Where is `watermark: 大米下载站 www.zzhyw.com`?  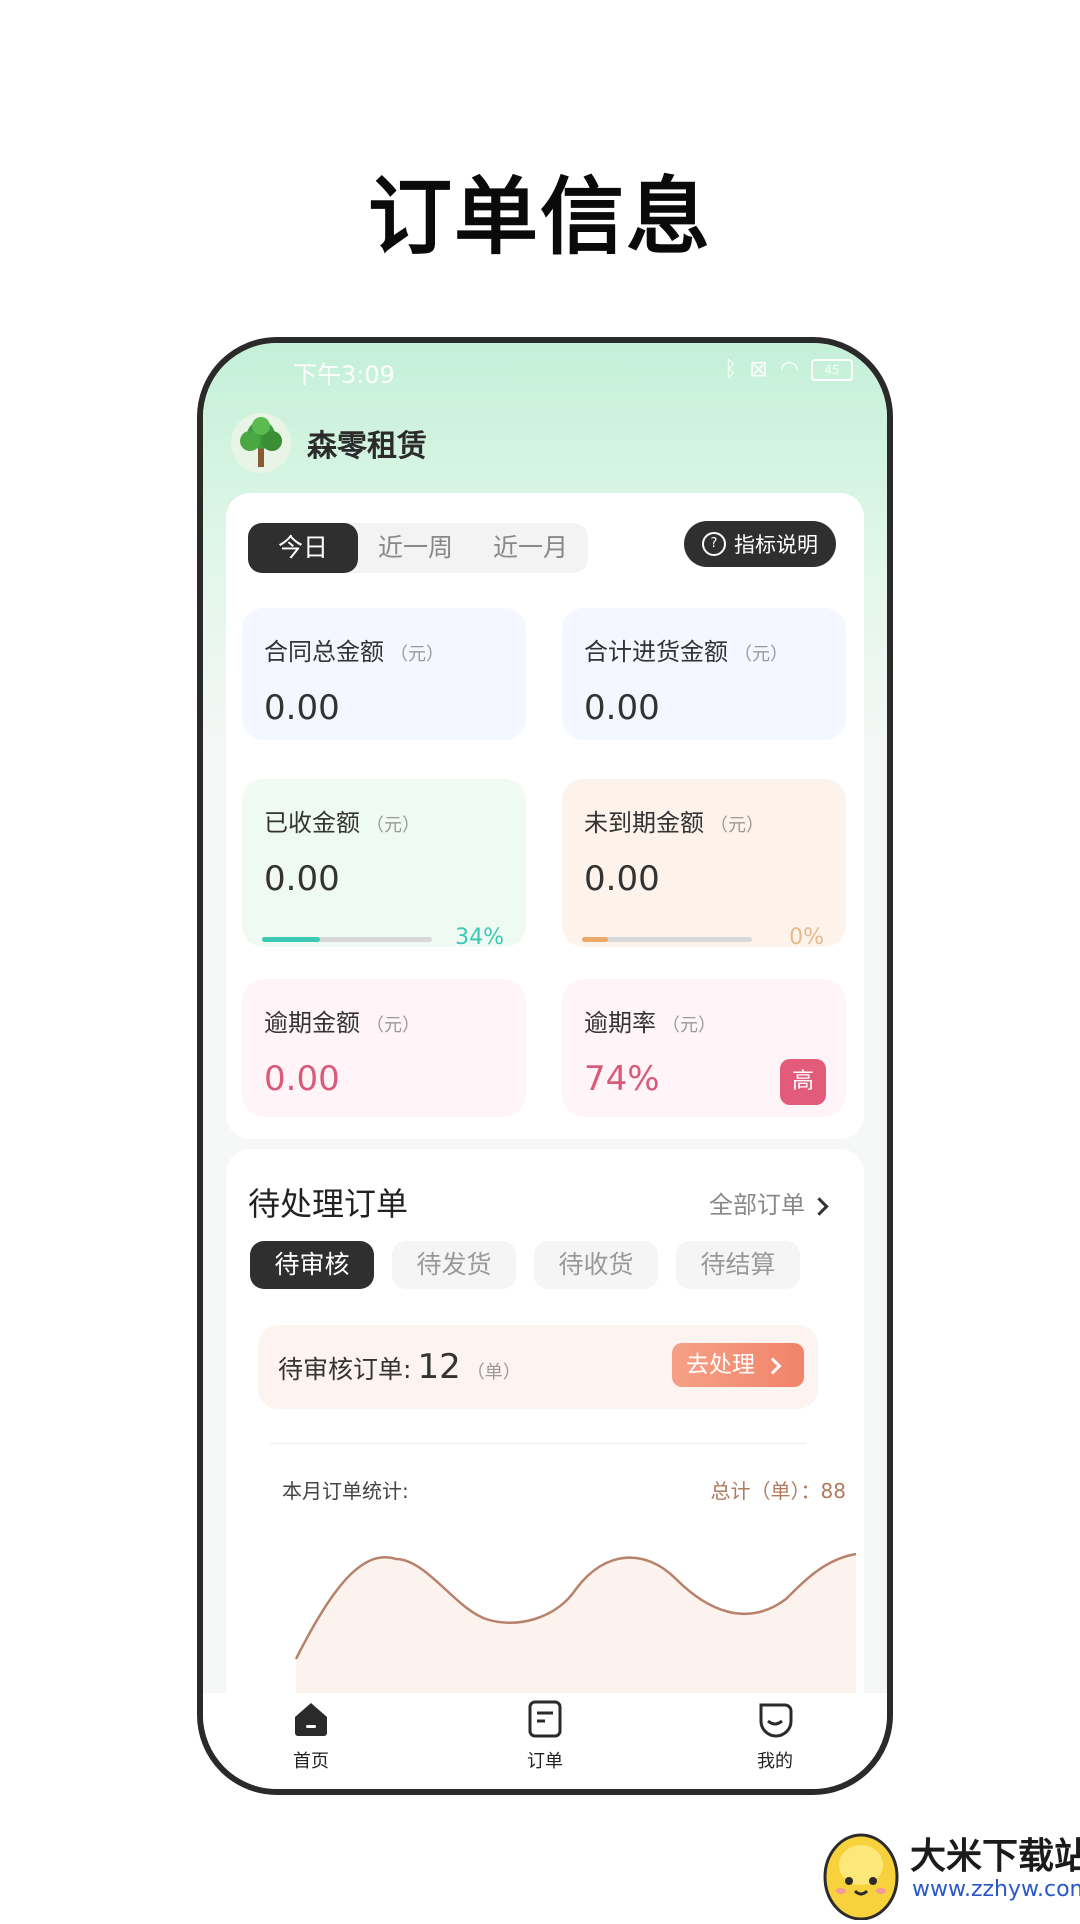
watermark: 大米下载站 www.zzhyw.com is located at coordinates (947, 1873).